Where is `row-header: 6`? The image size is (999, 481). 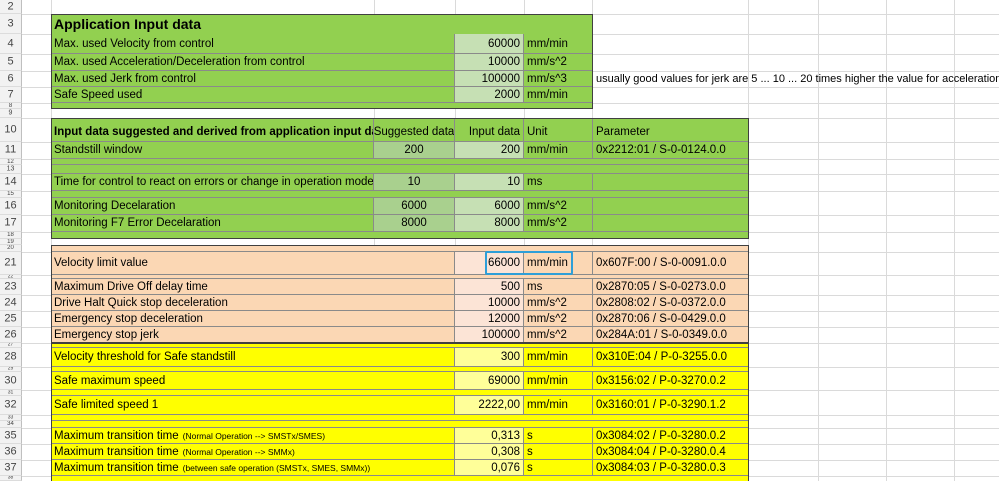 row-header: 6 is located at coordinates (11, 79).